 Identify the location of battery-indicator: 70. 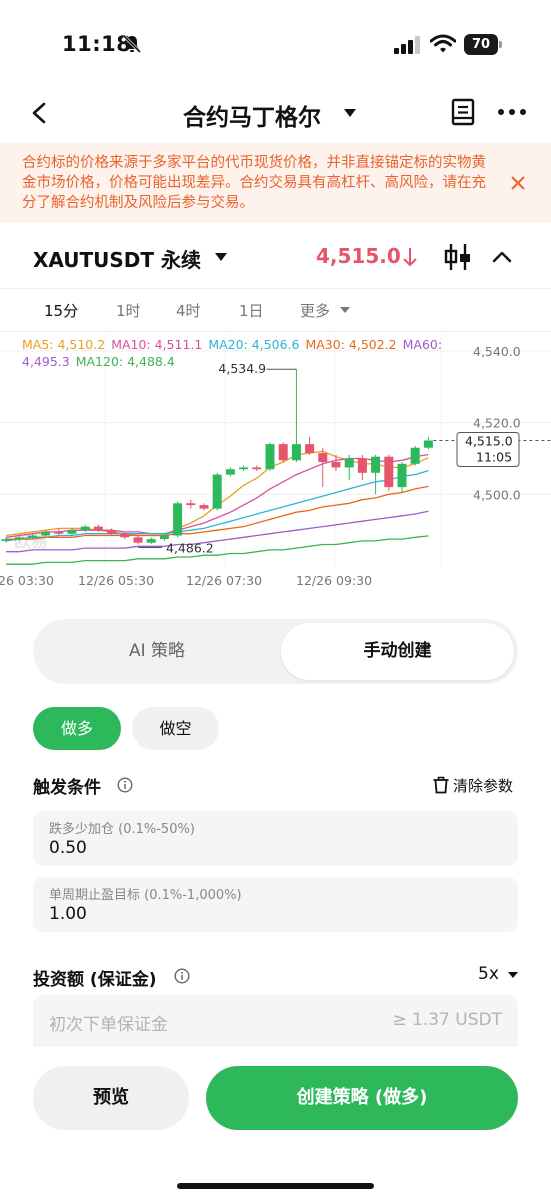
(483, 44).